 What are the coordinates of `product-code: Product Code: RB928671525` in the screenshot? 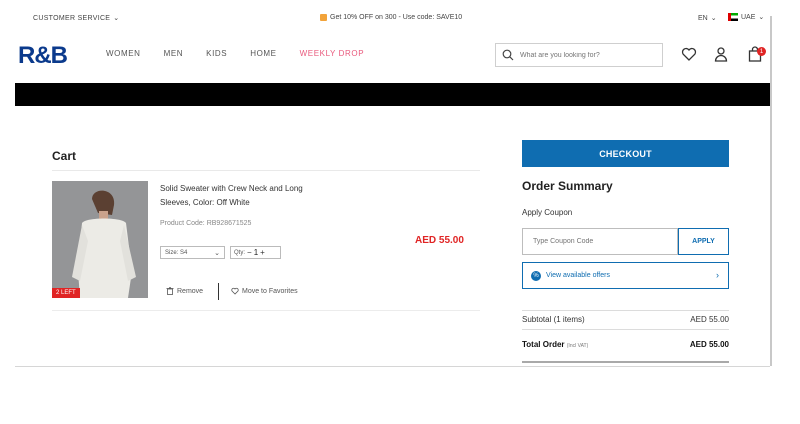 It's located at (206, 223).